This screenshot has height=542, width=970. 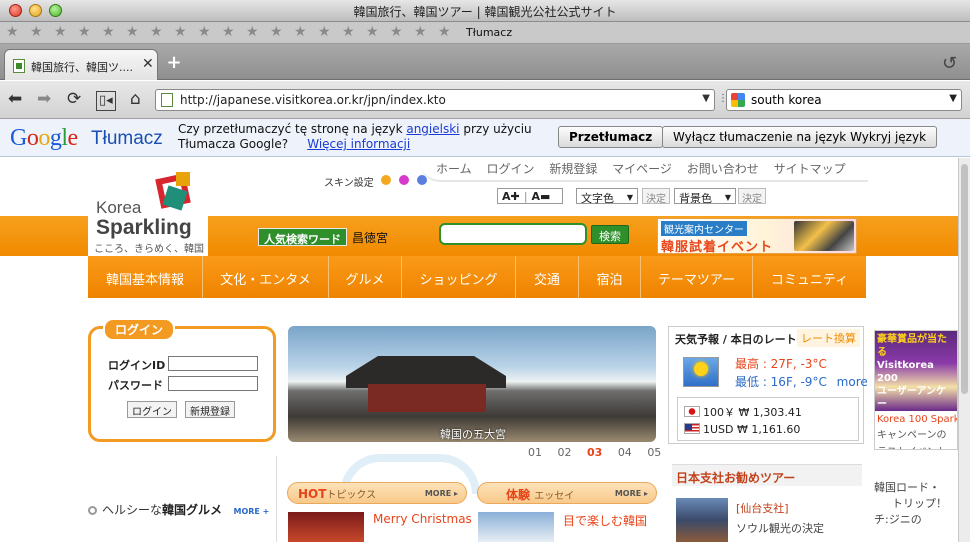 What do you see at coordinates (472, 384) in the screenshot?
I see `hero-slideshow: 韓国の五大宮` at bounding box center [472, 384].